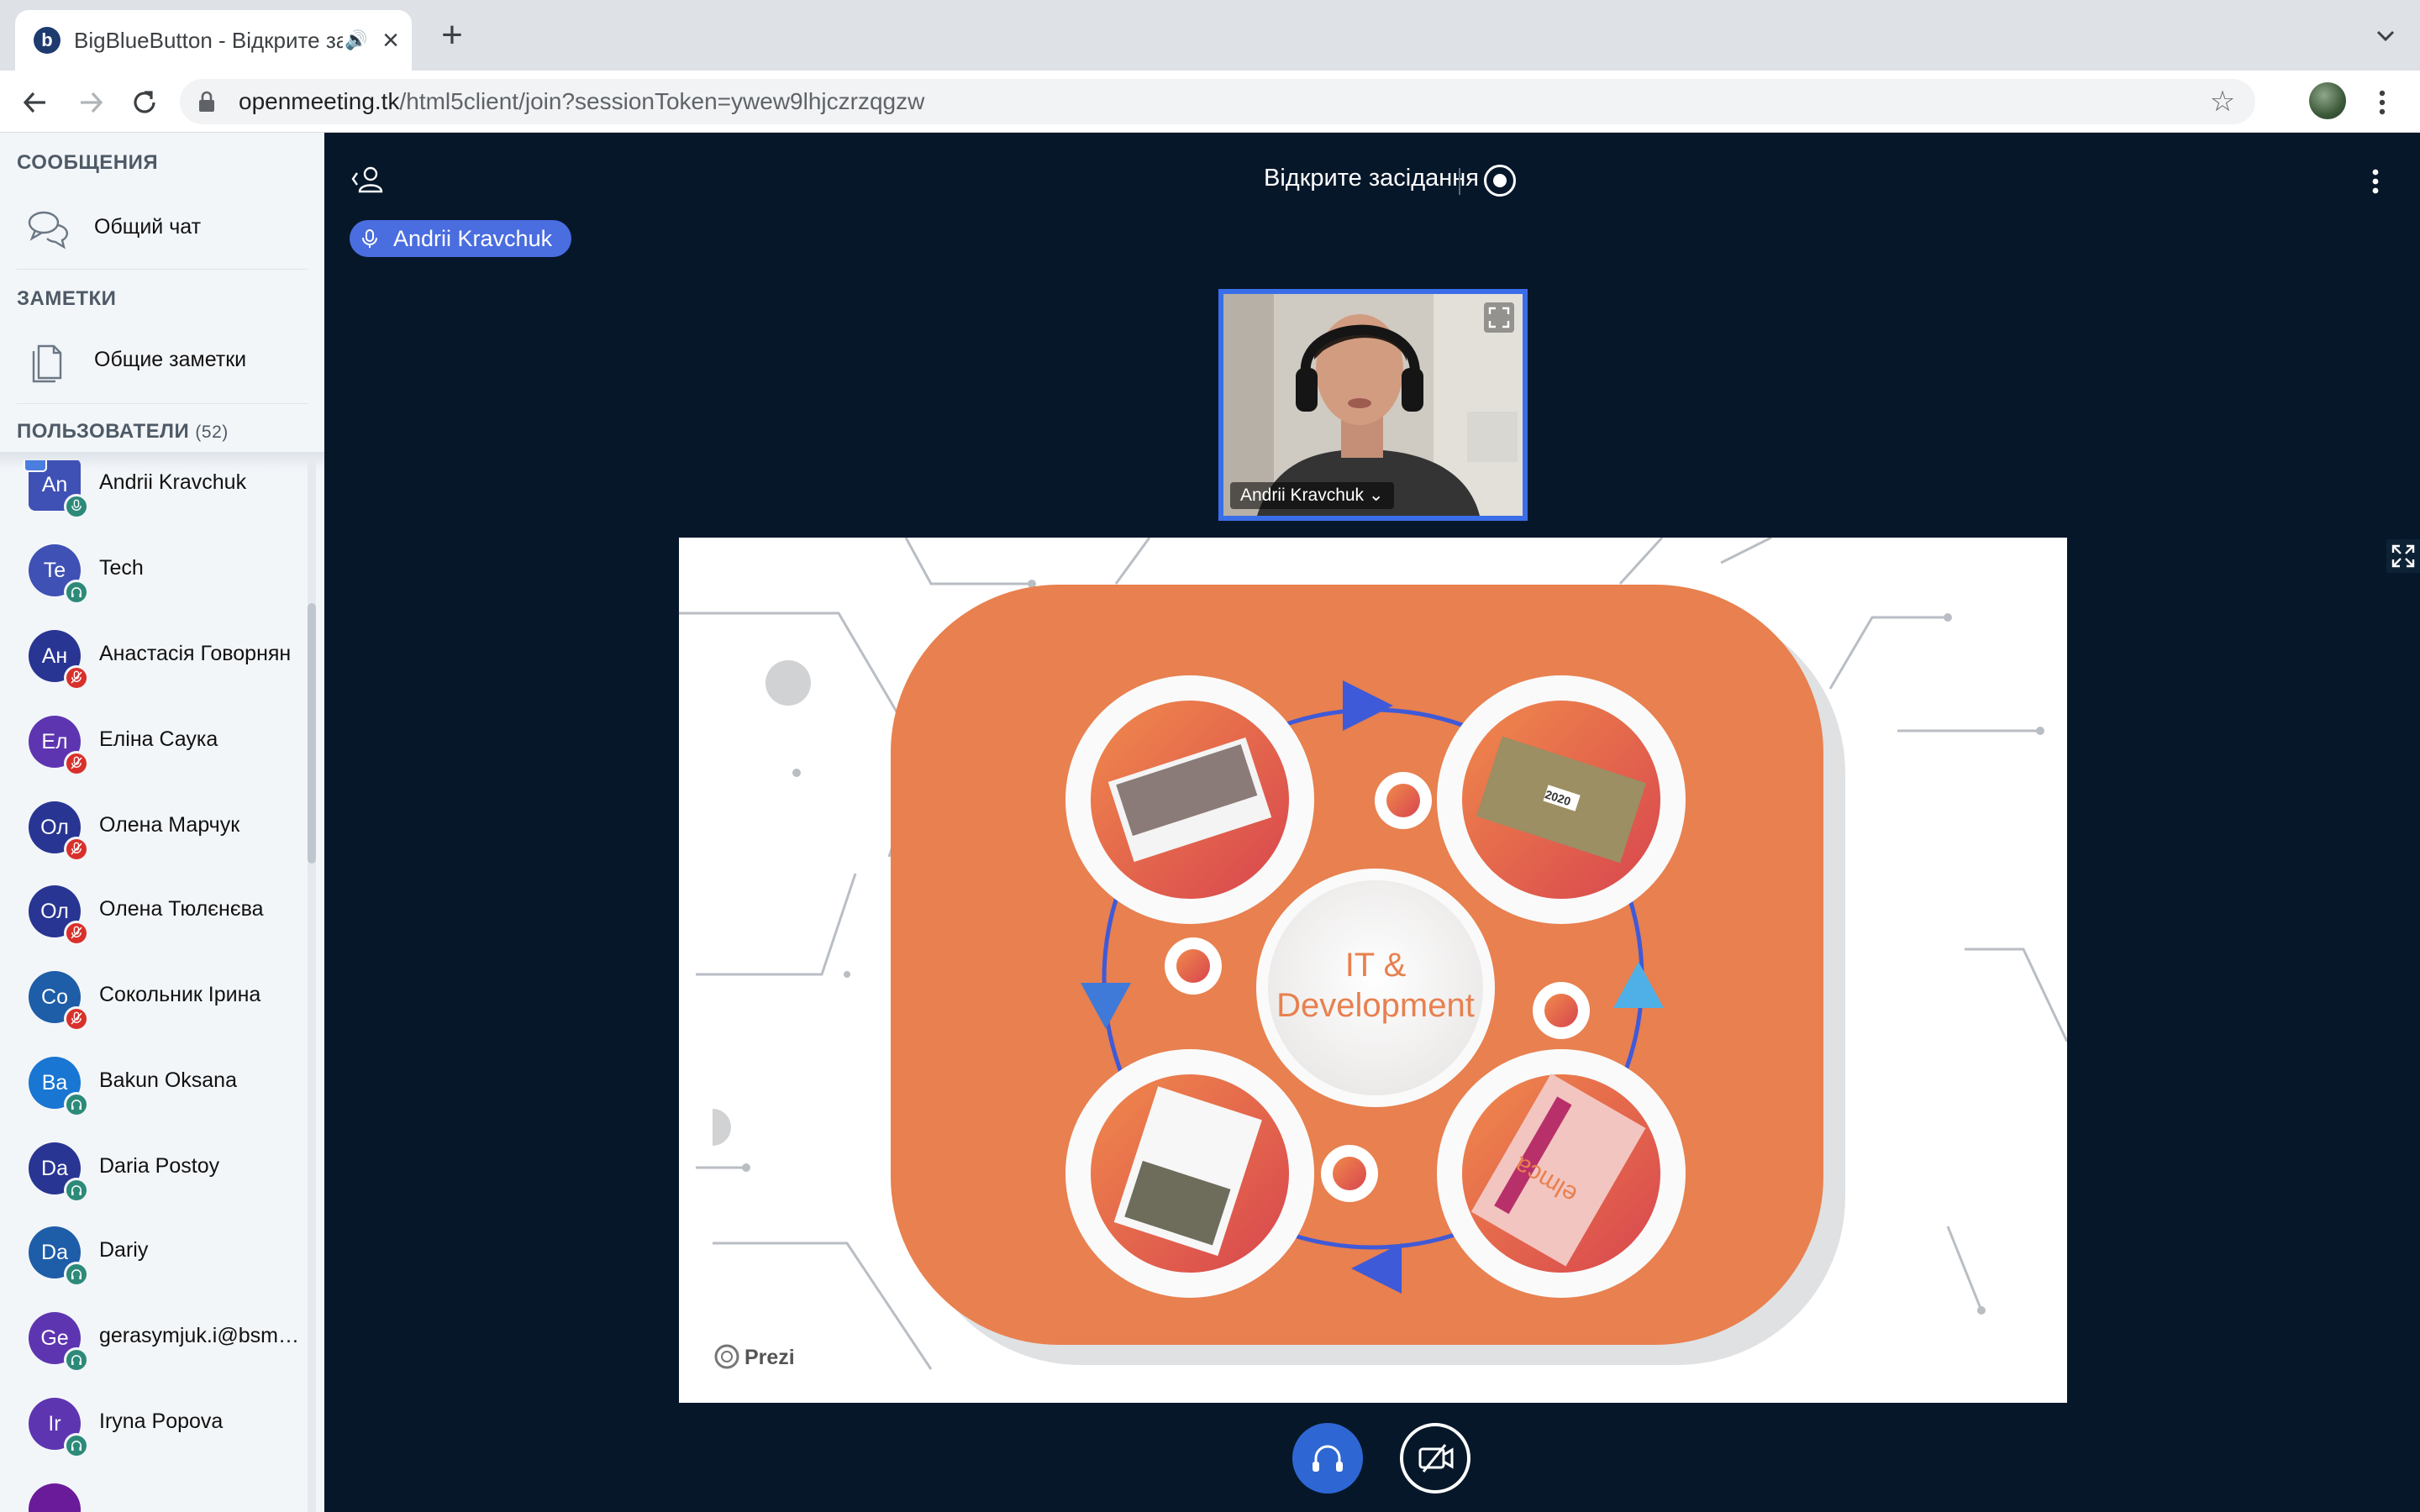  I want to click on meeting-title: Відкрите засідання, so click(1371, 178).